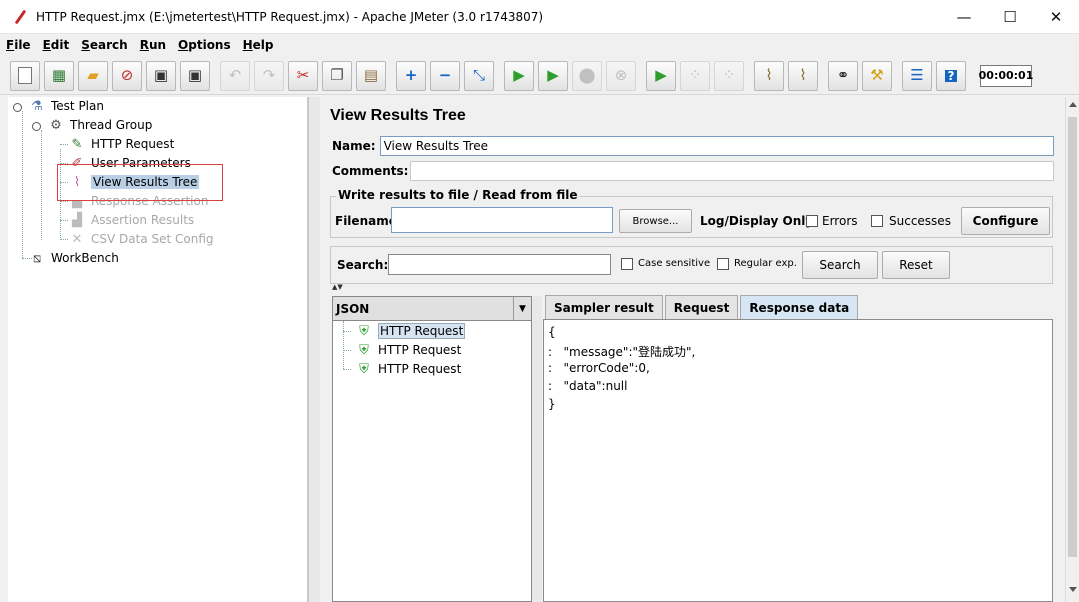 Image resolution: width=1079 pixels, height=602 pixels. I want to click on gear-icon: ⚙, so click(56, 125).